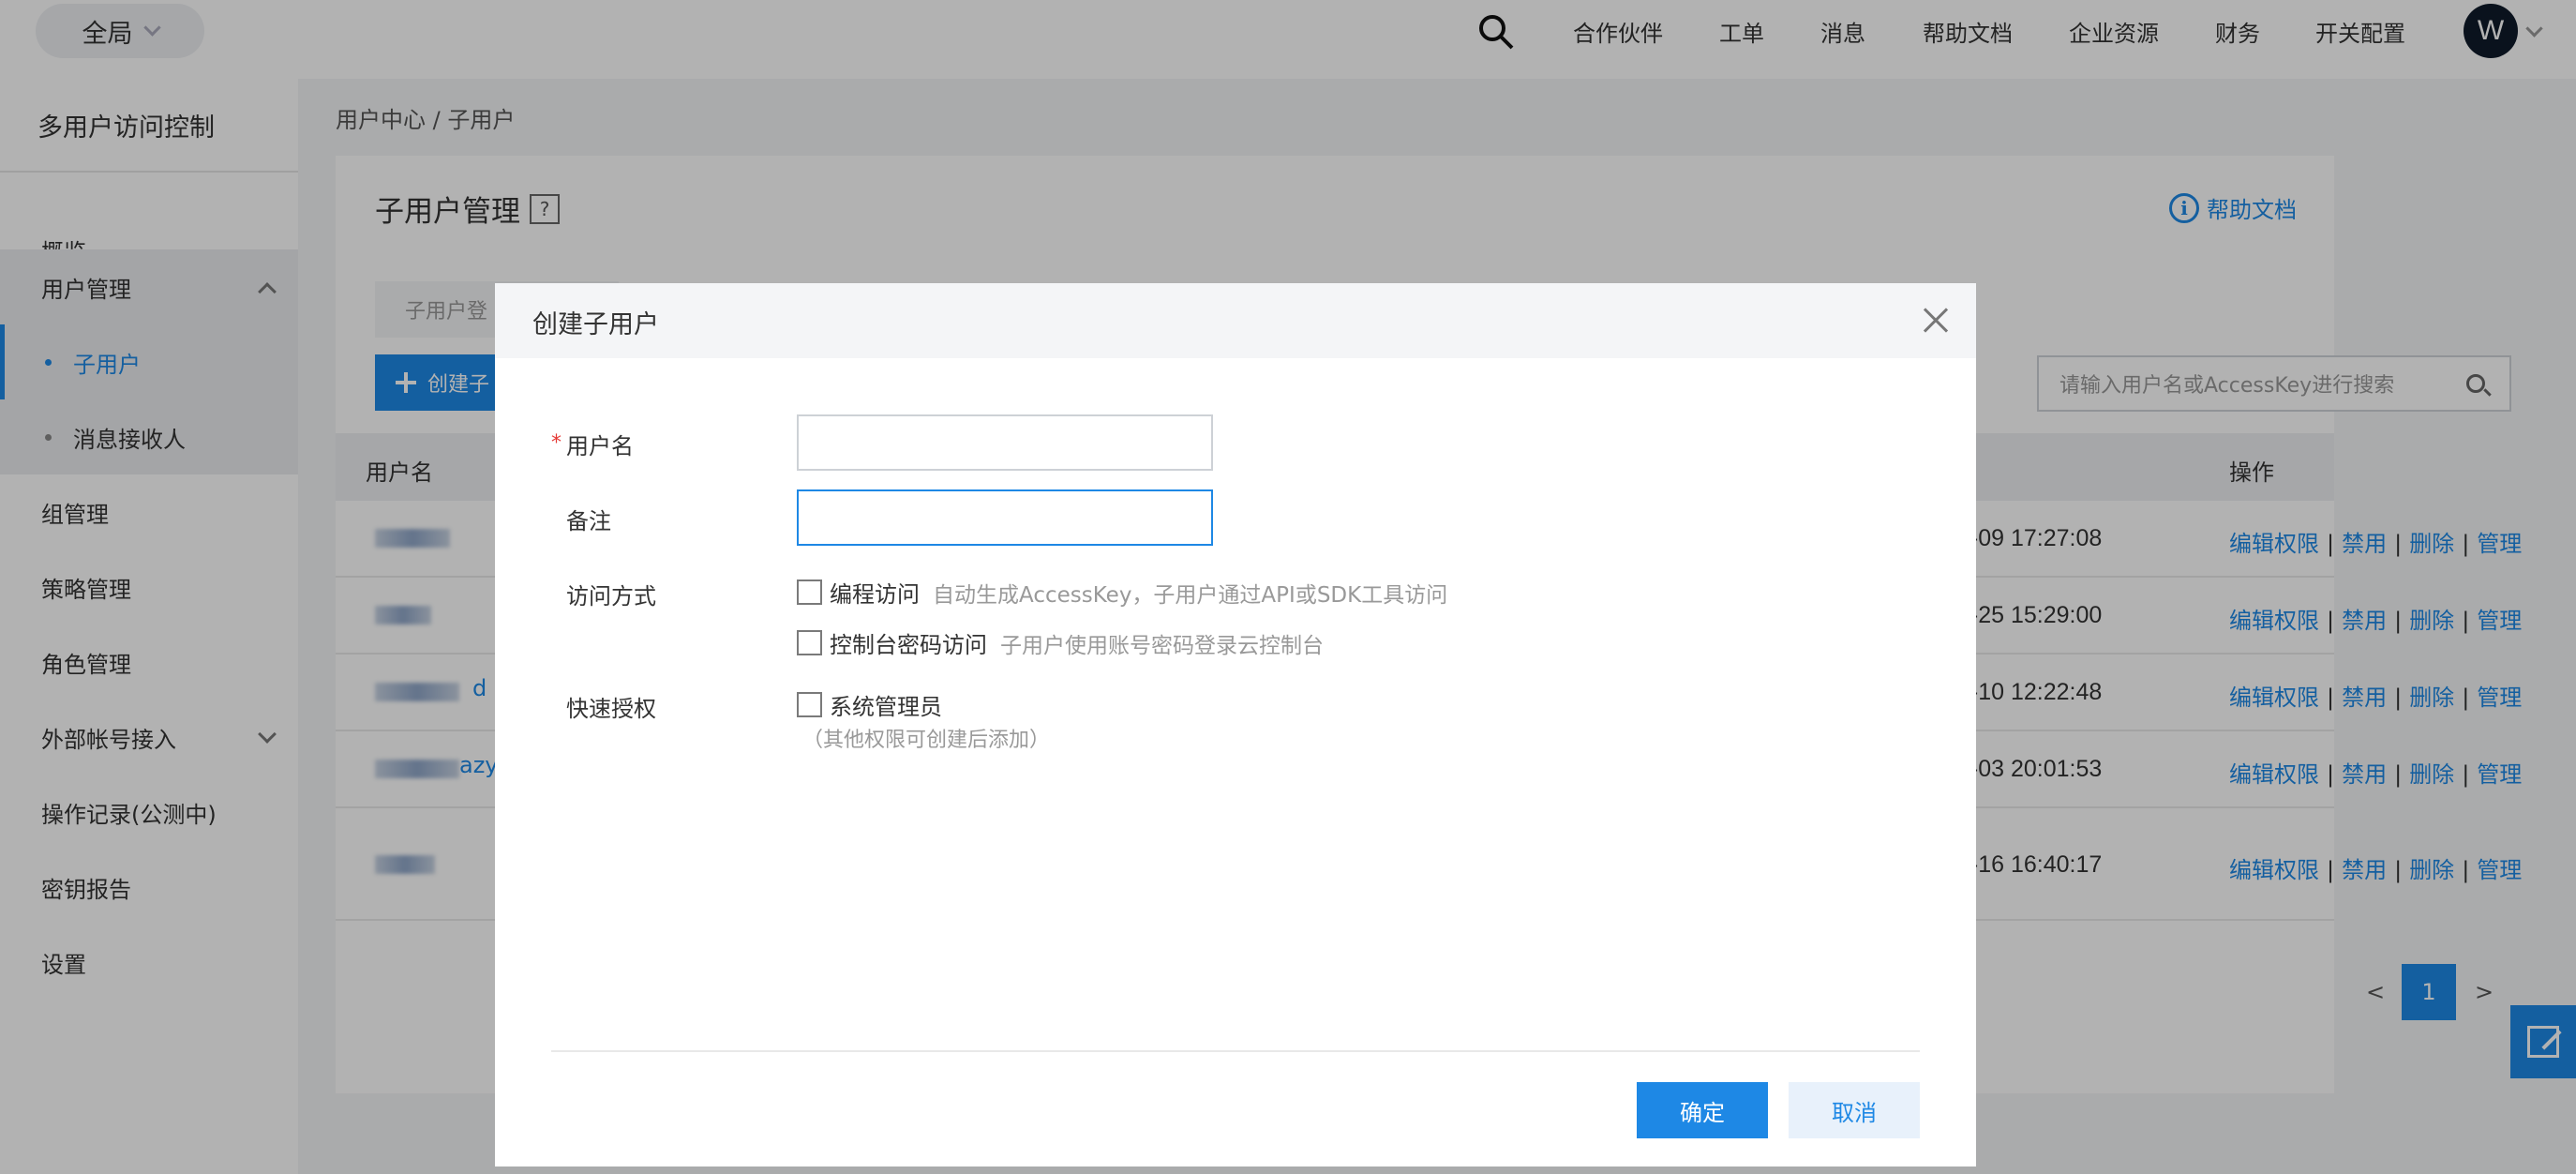 This screenshot has width=2576, height=1174. I want to click on console-access-desc: 子用户使用账号密码登录云控制台, so click(1162, 645).